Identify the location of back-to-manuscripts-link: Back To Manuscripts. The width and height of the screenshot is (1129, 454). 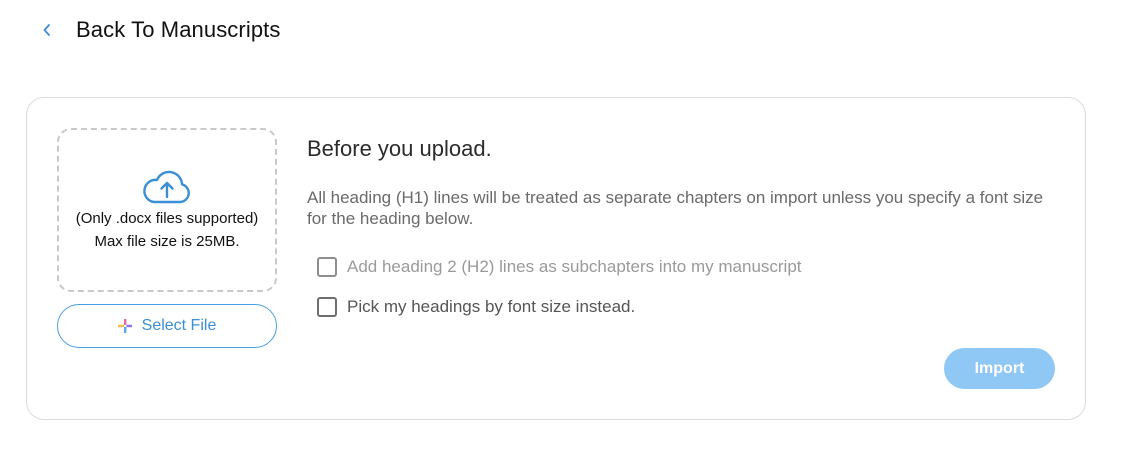
(160, 30).